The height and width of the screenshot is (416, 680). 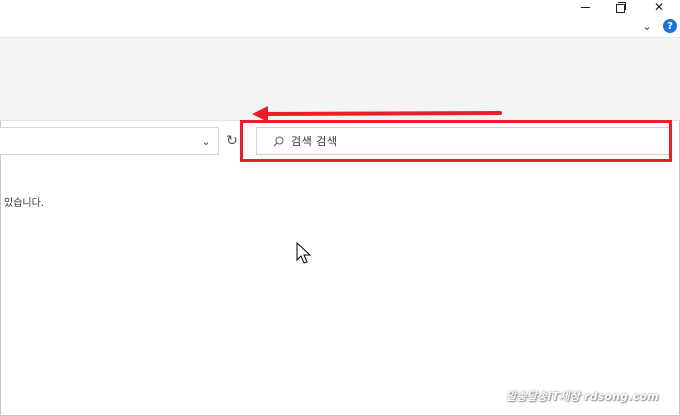 I want to click on help-icon: ?, so click(x=670, y=26).